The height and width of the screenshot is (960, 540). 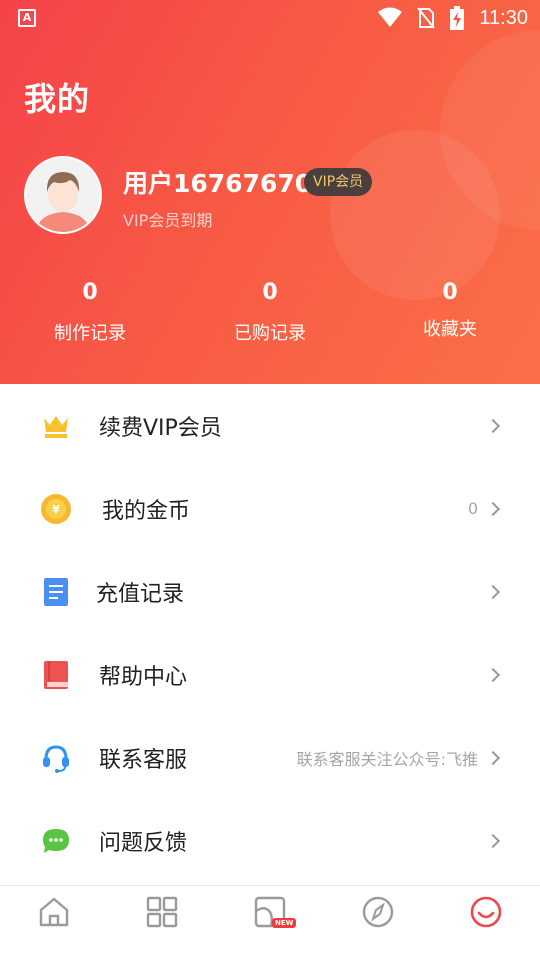 I want to click on stat-label: 制作记录, so click(x=90, y=333).